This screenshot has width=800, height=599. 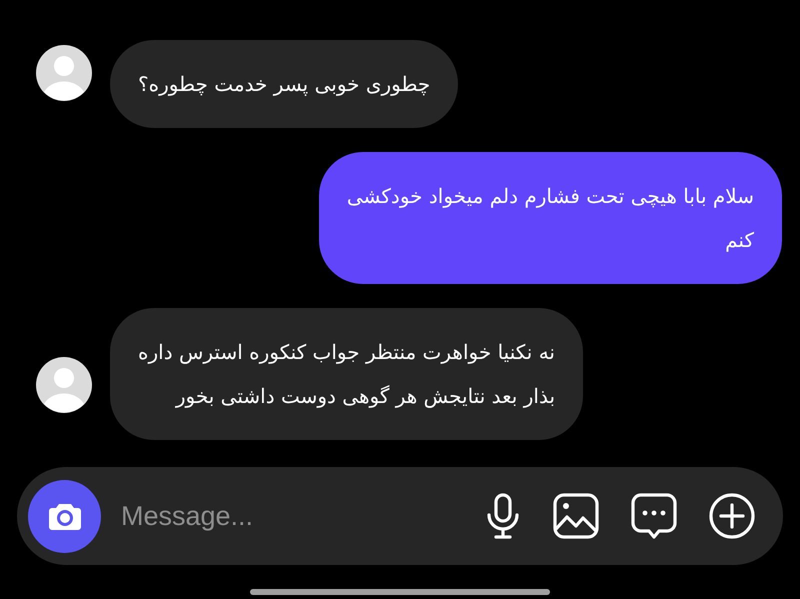 What do you see at coordinates (732, 516) in the screenshot?
I see `add-icon` at bounding box center [732, 516].